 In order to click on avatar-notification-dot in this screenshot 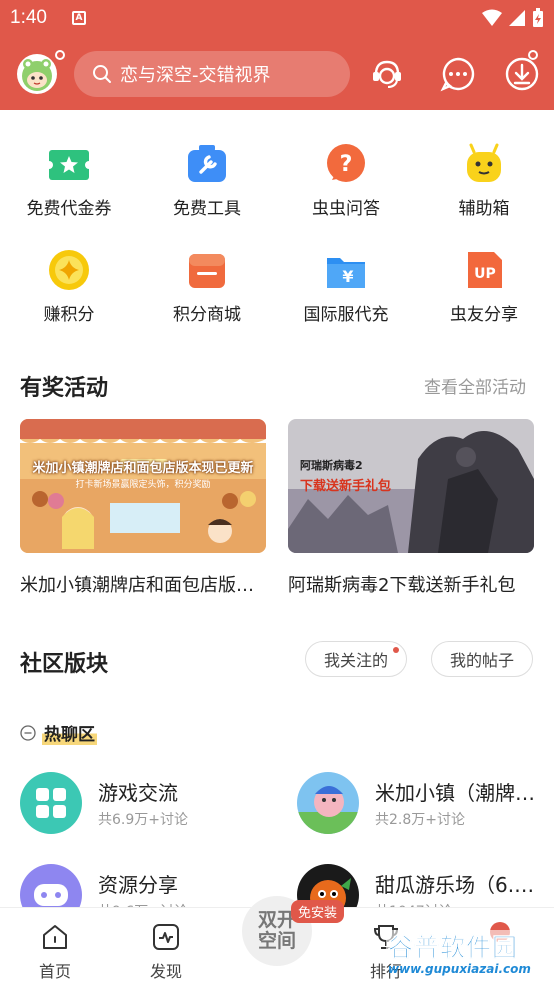, I will do `click(60, 55)`.